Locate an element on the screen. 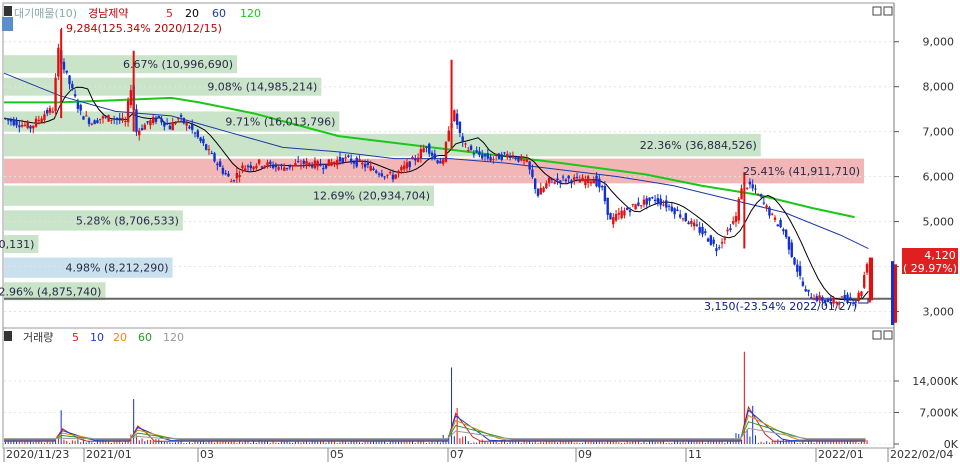  x-tick-label: 2021/01 is located at coordinates (109, 454).